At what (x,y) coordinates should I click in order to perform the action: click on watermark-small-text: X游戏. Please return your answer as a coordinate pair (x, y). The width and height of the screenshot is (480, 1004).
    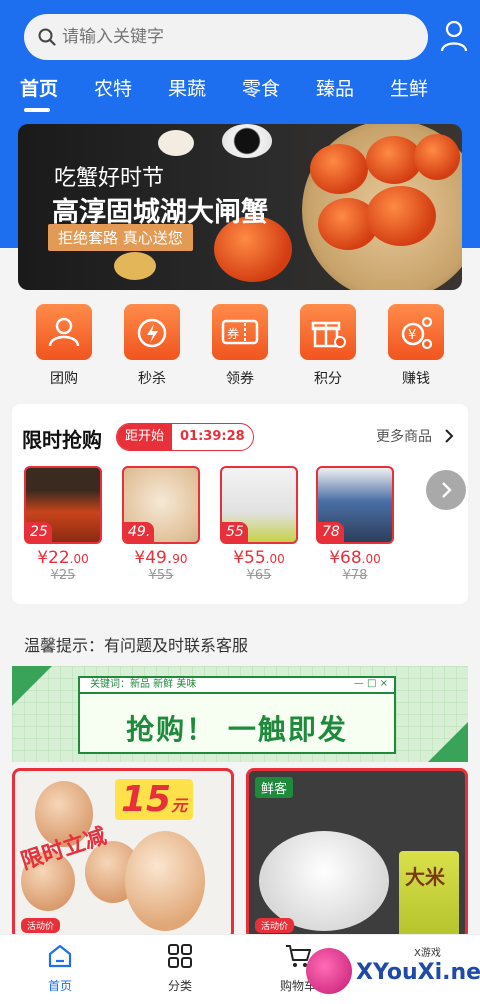
    Looking at the image, I should click on (427, 953).